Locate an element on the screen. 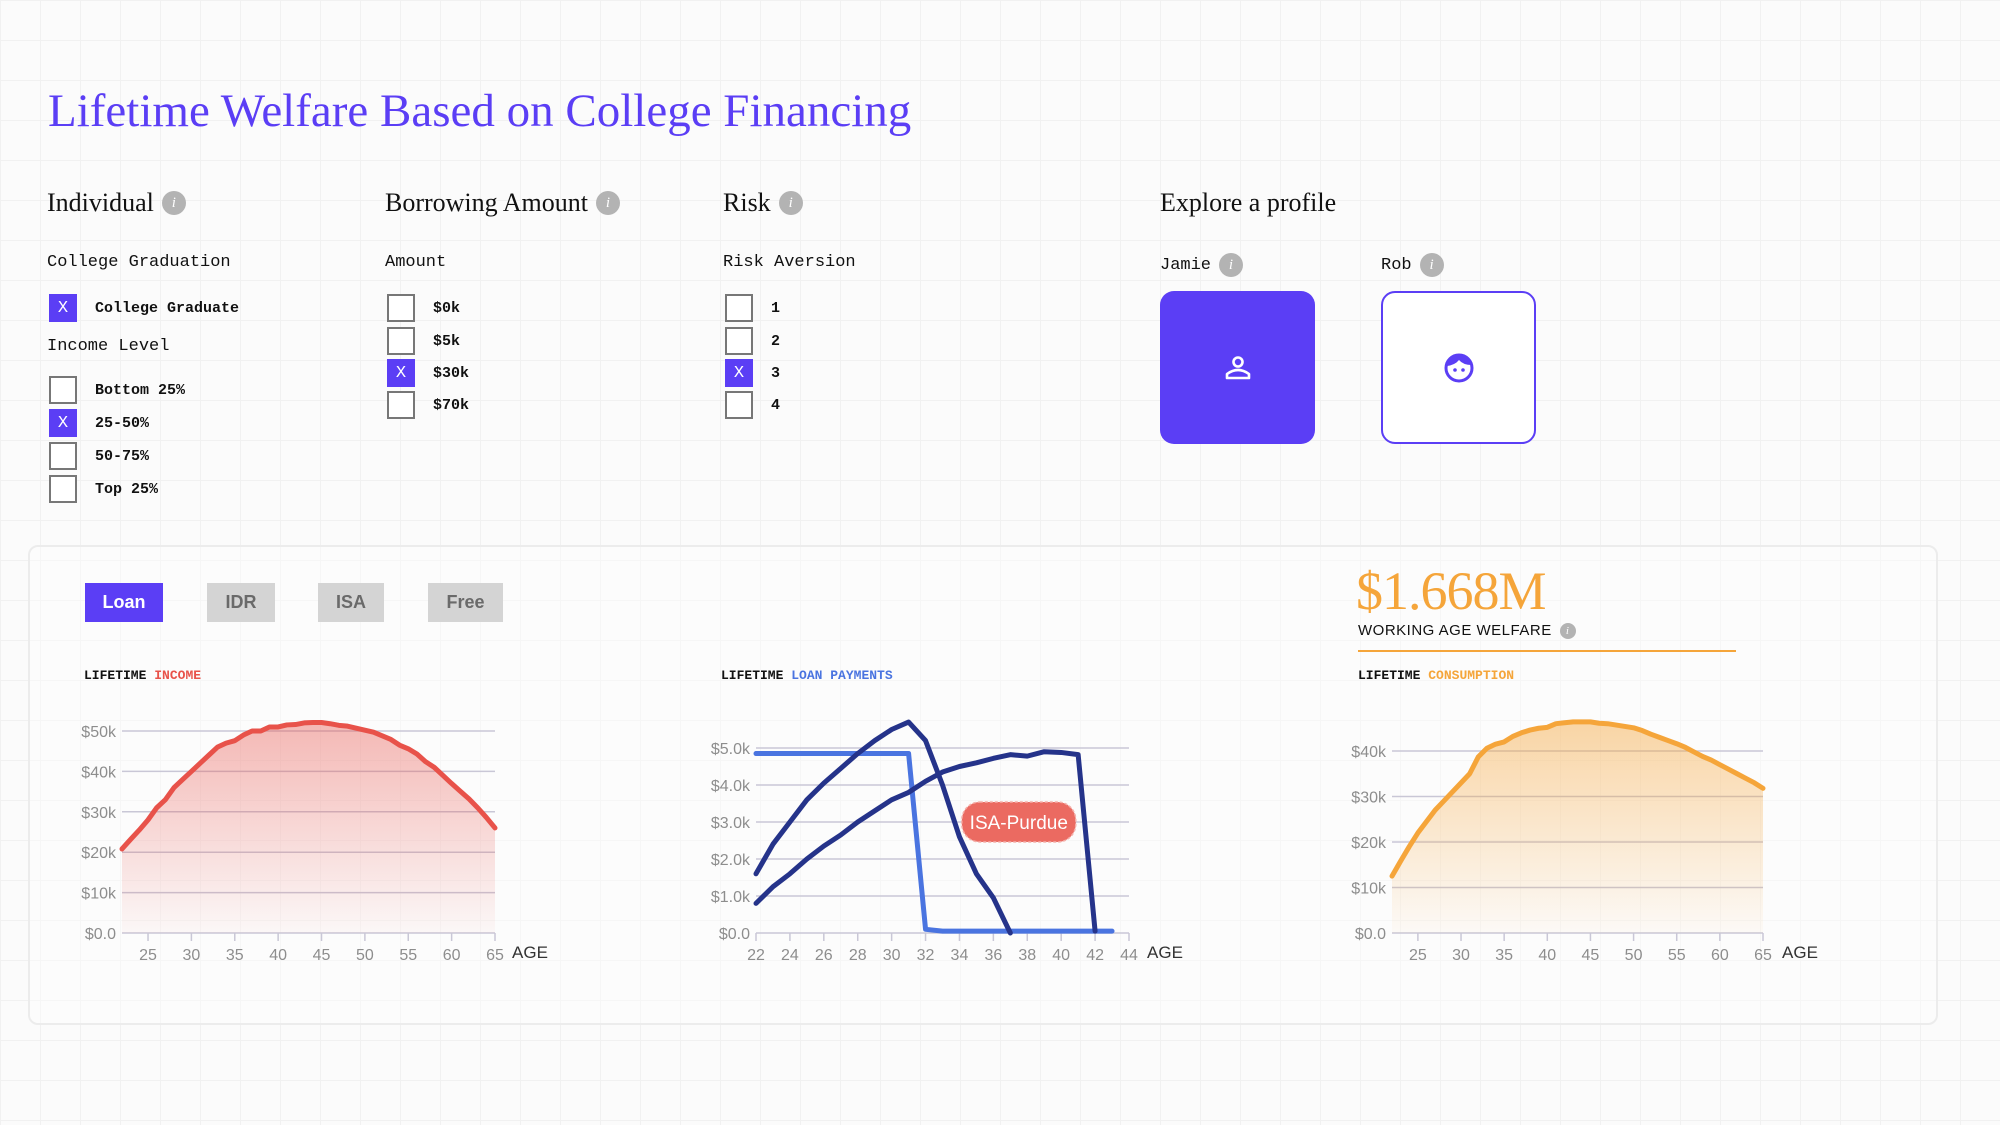  x-tick-label: 44 is located at coordinates (1129, 955).